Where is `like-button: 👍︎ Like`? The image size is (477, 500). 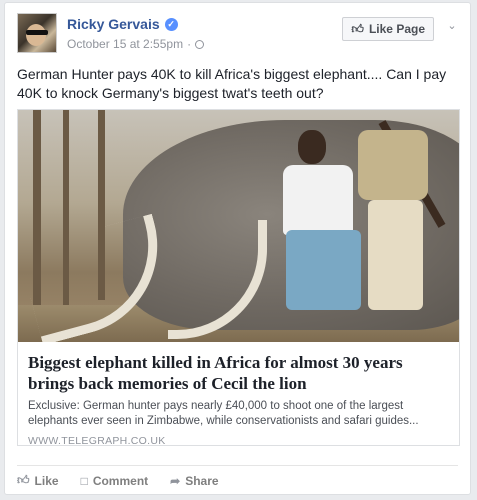
like-button: 👍︎ Like is located at coordinates (38, 480).